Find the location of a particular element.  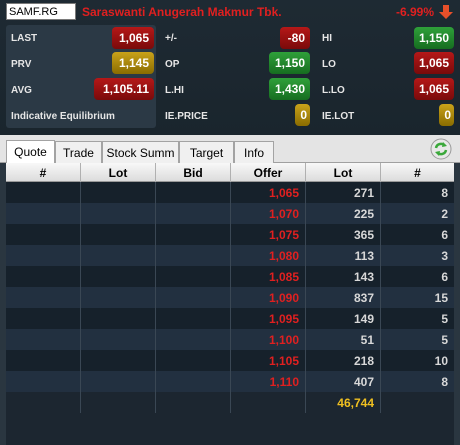

offer-lot-cell: 225 is located at coordinates (343, 213).